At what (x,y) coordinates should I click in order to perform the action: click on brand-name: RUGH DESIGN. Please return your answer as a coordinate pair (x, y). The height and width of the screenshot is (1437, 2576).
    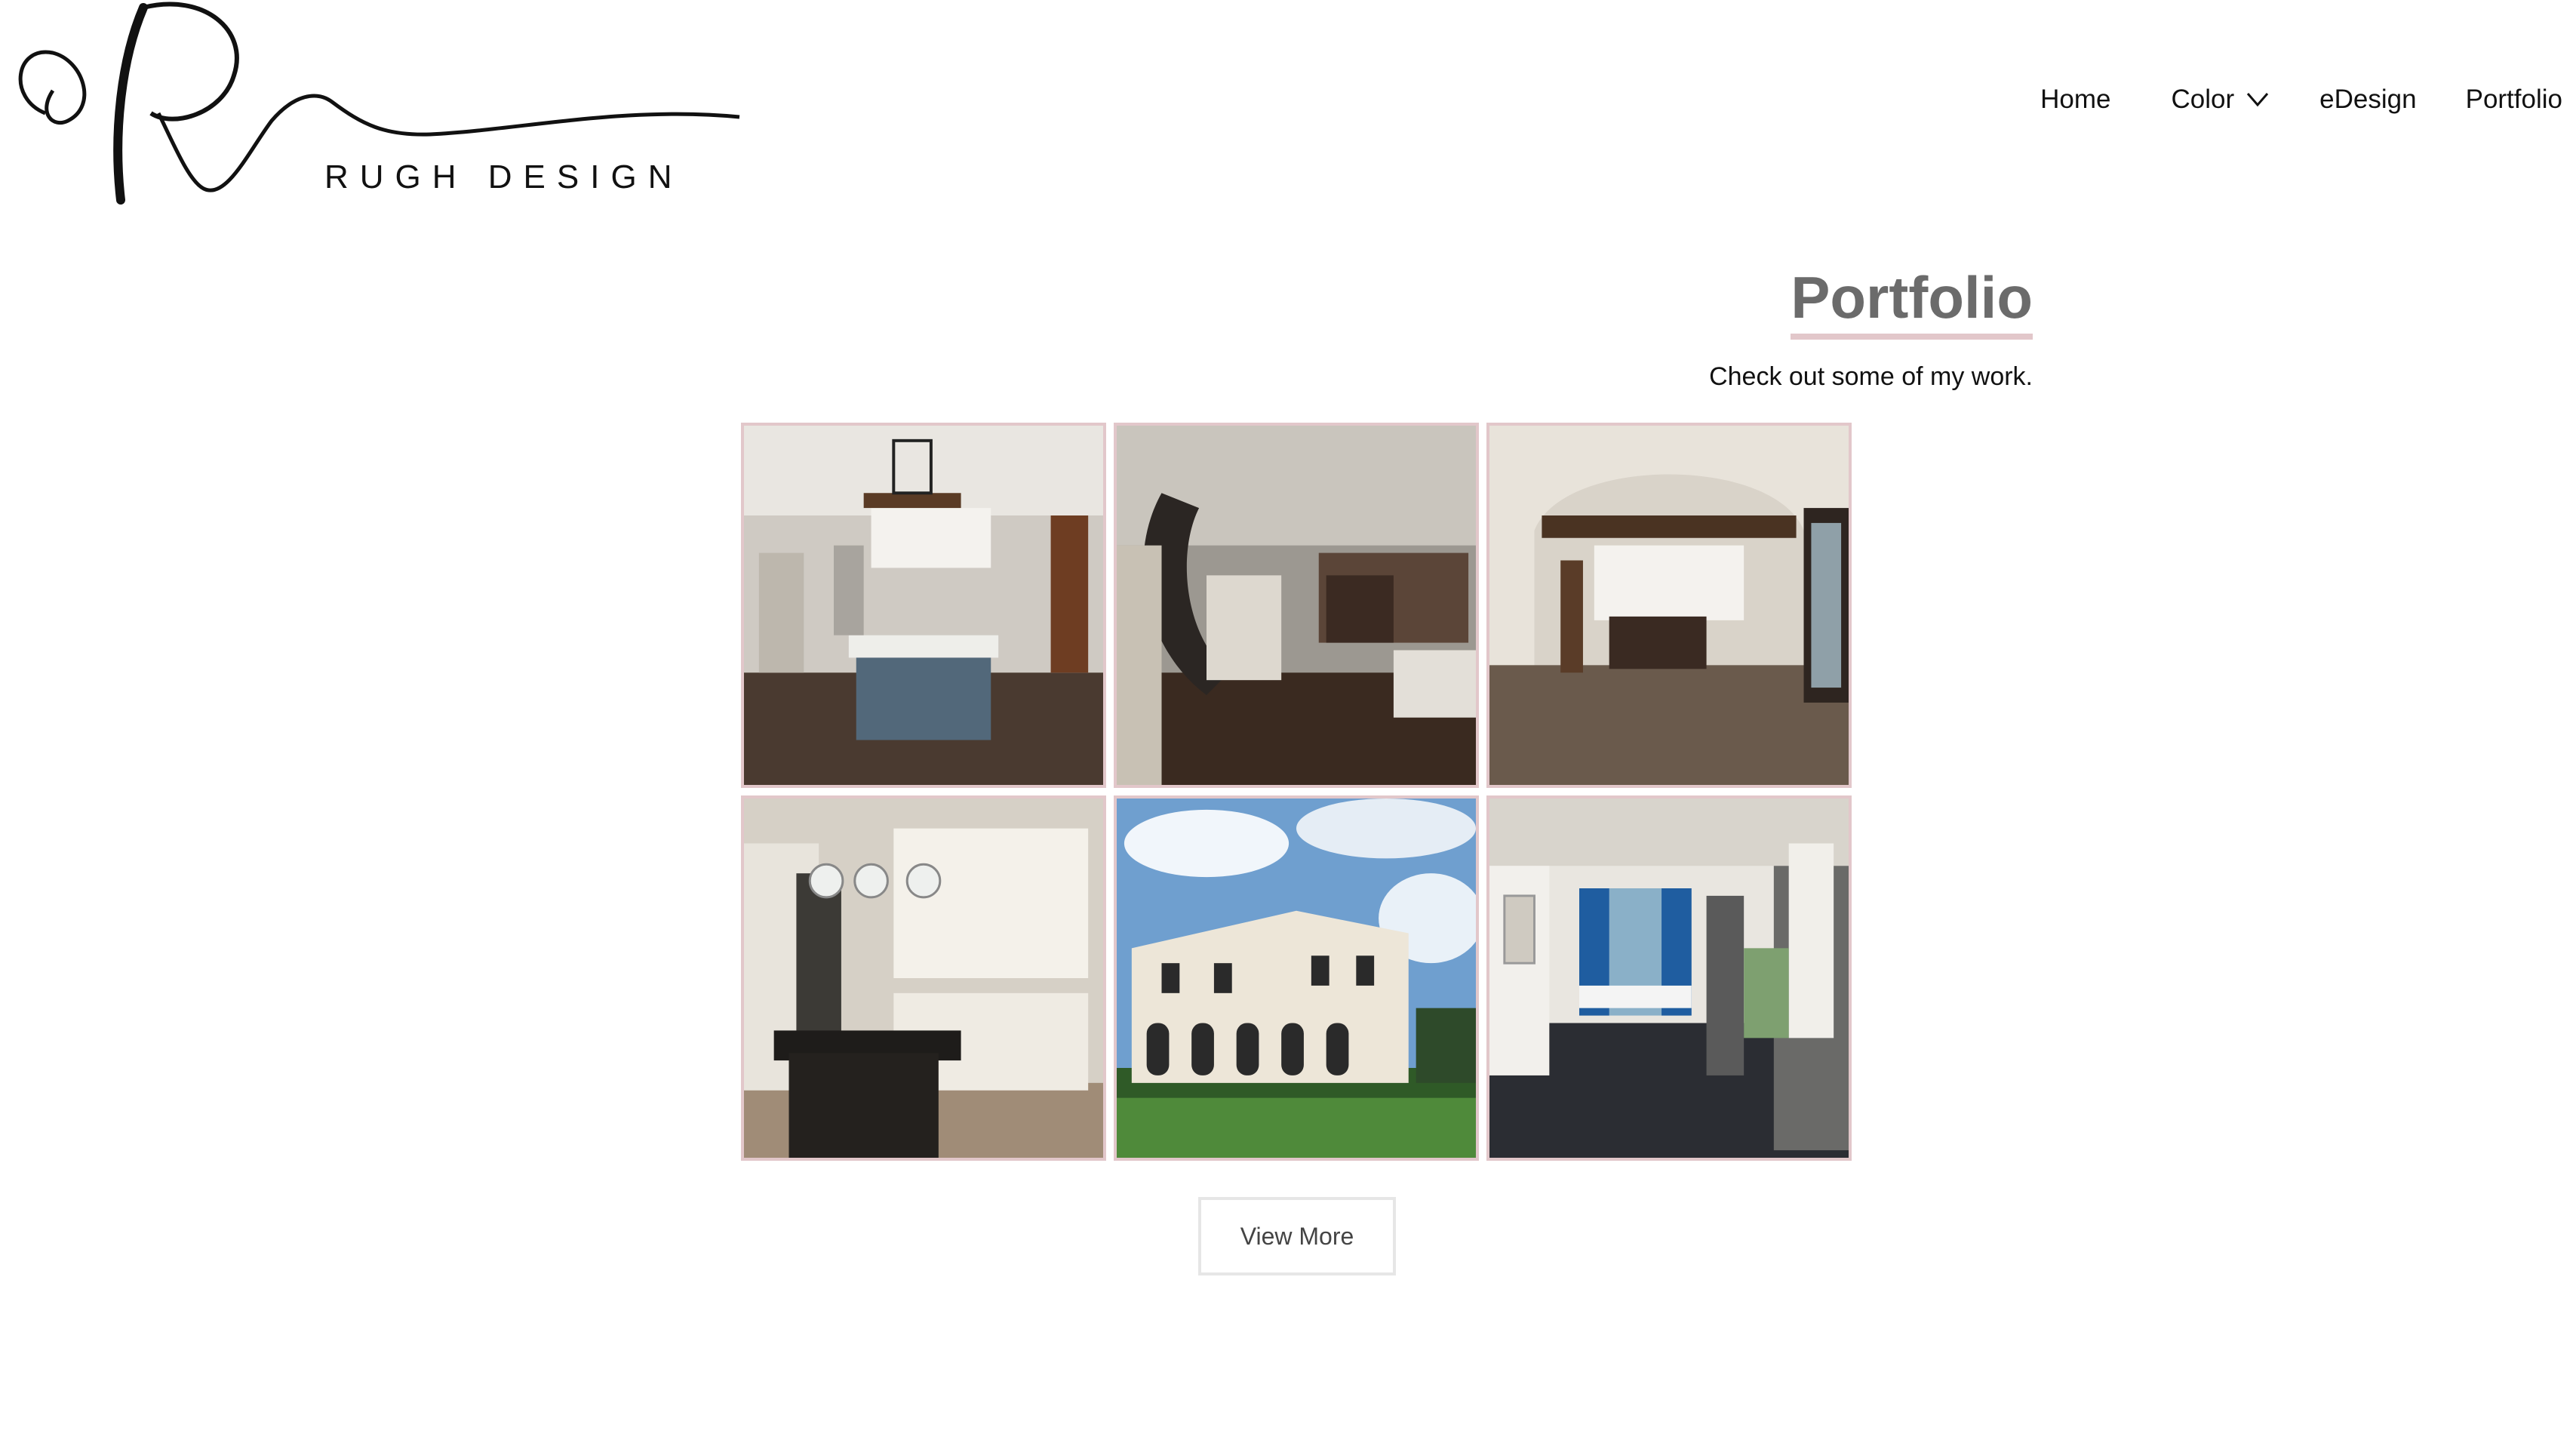
    Looking at the image, I should click on (504, 176).